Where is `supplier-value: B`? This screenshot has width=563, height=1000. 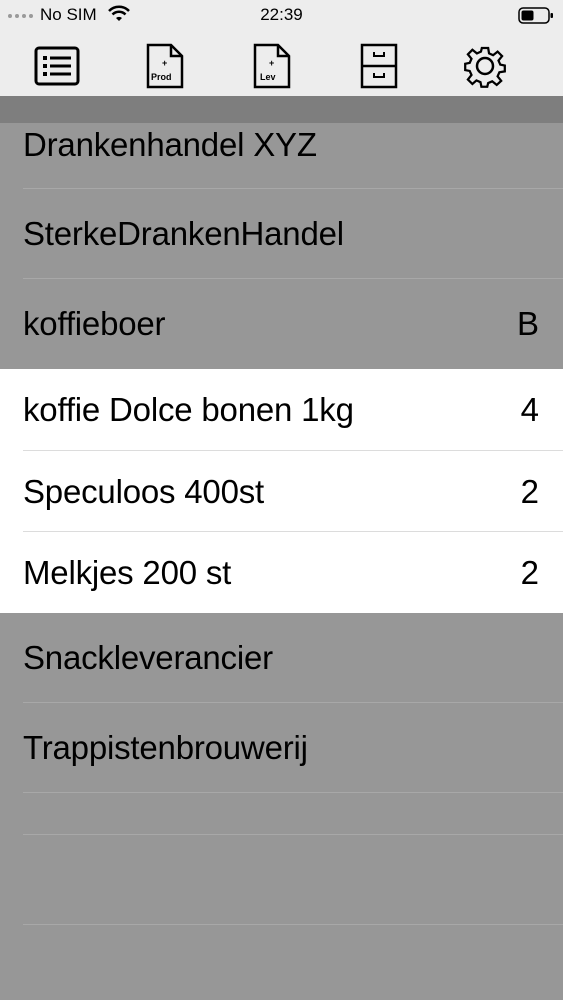
supplier-value: B is located at coordinates (527, 323).